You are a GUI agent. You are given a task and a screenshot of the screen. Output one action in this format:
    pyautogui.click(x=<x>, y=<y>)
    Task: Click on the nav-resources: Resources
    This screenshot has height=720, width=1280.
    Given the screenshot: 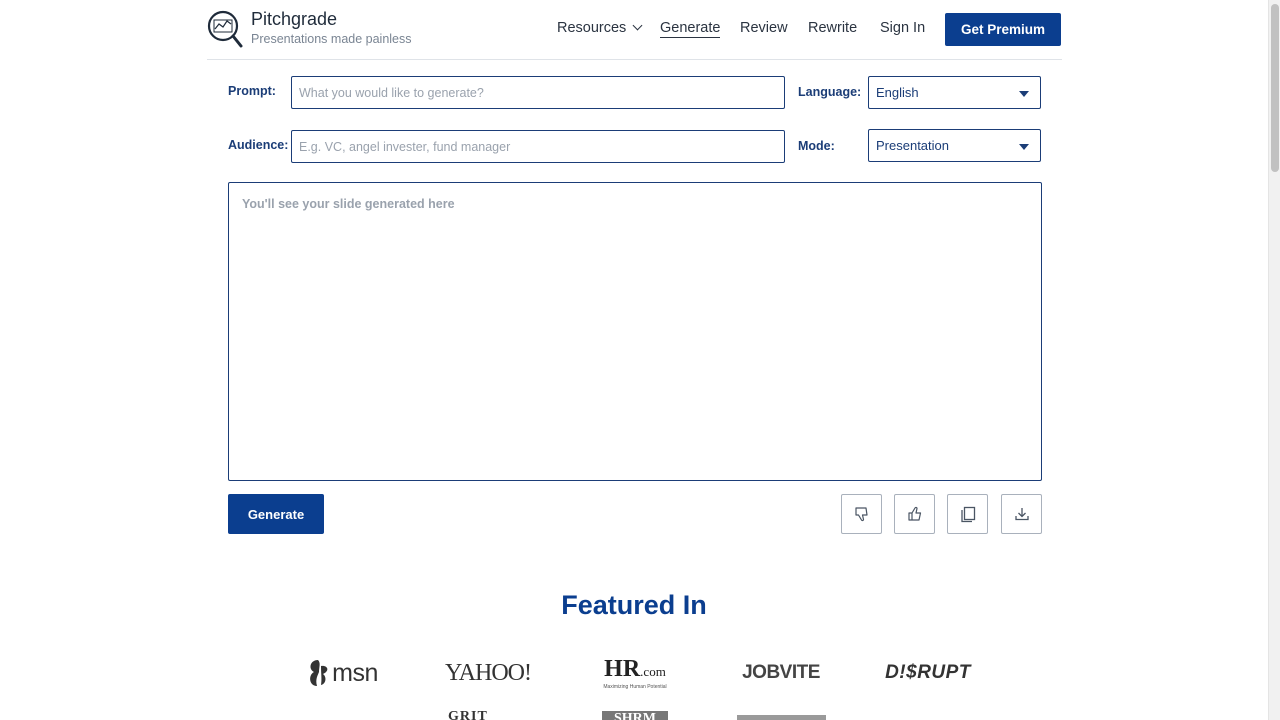 What is the action you would take?
    pyautogui.click(x=600, y=28)
    